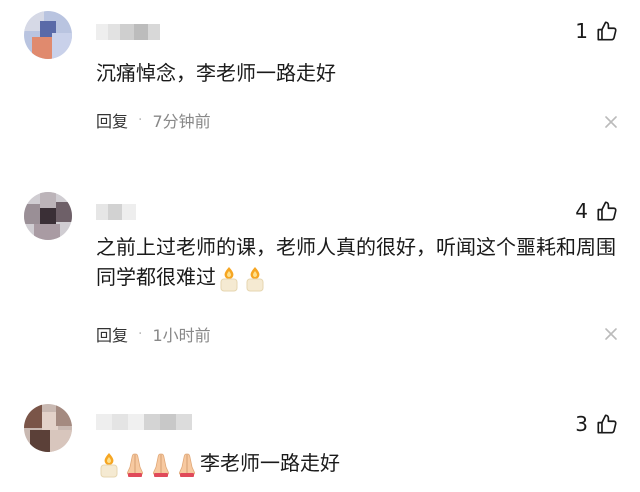  I want to click on comment-text: 李老师一路走好, so click(362, 463).